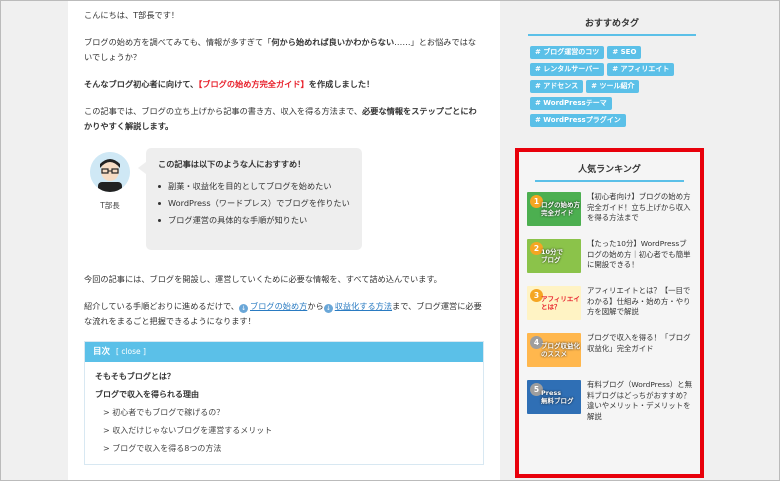  Describe the element at coordinates (284, 449) in the screenshot. I see `toc-item: > ブログで収入を得る8つの方法` at that location.